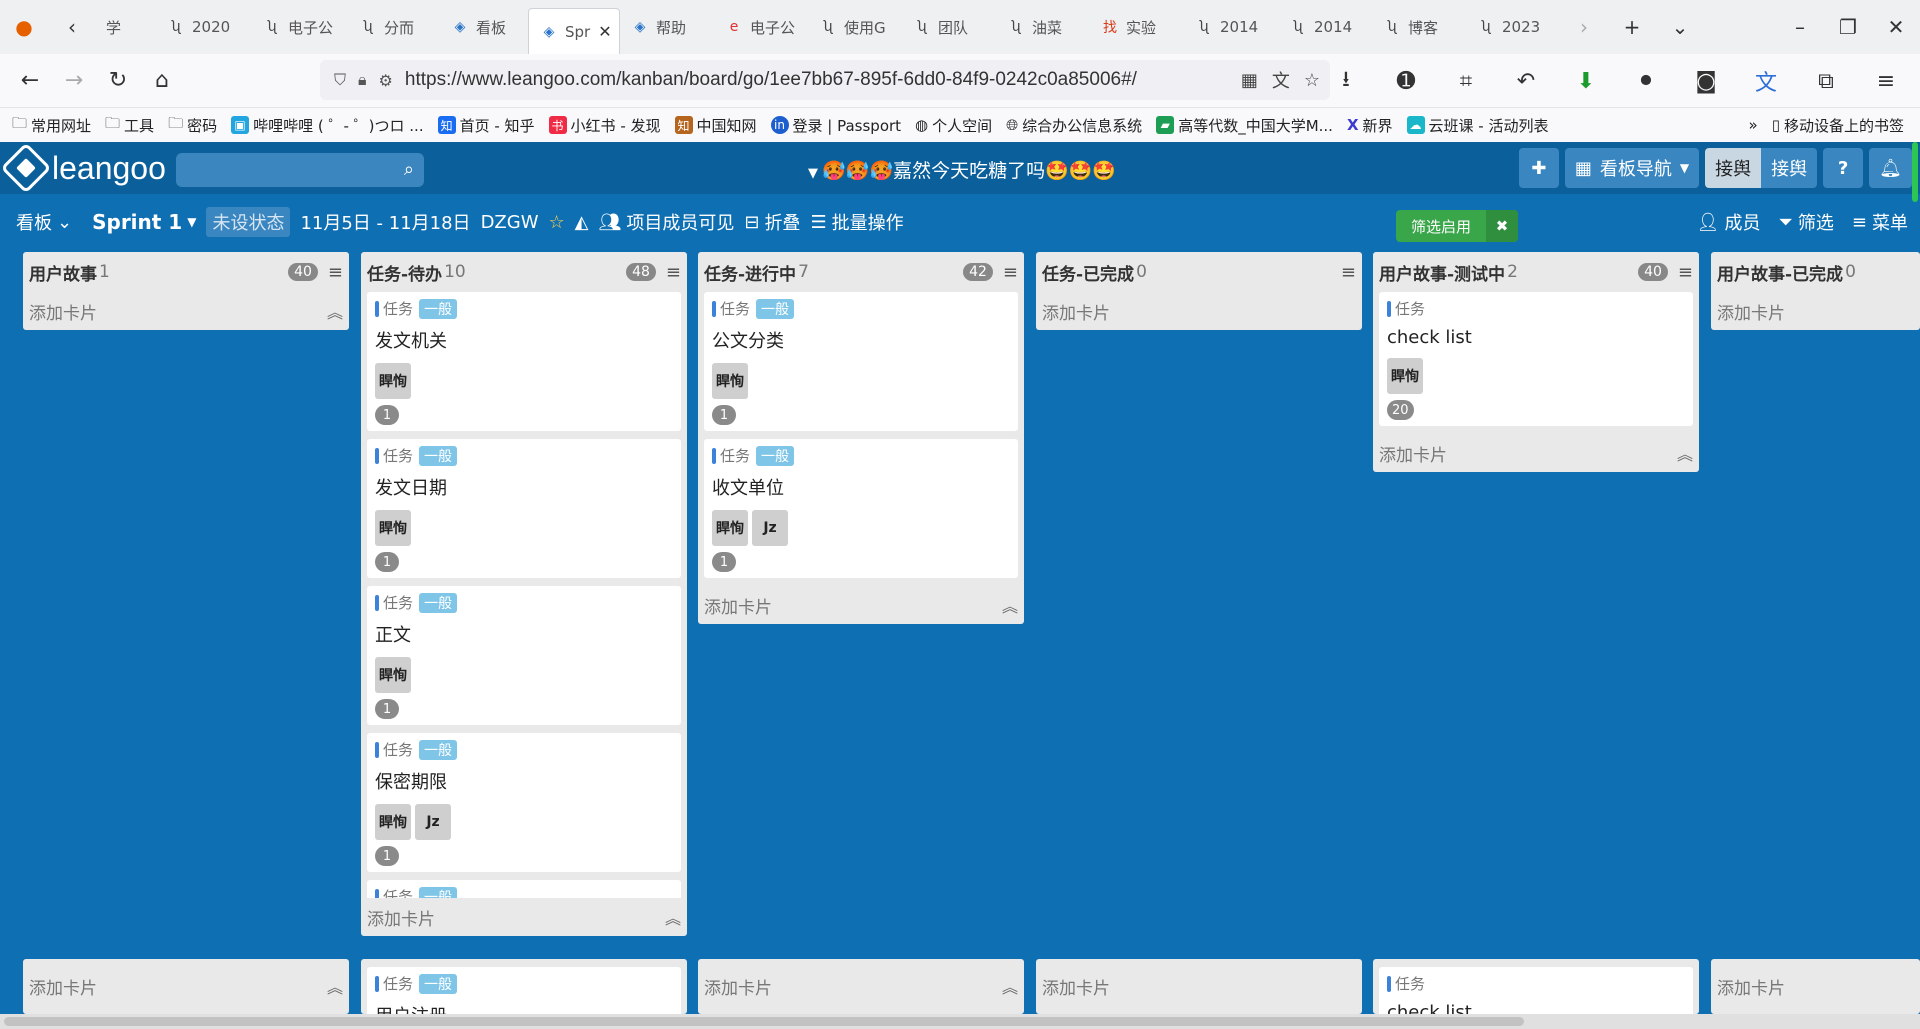  I want to click on members-button: 👤︎ 成员, so click(1729, 222).